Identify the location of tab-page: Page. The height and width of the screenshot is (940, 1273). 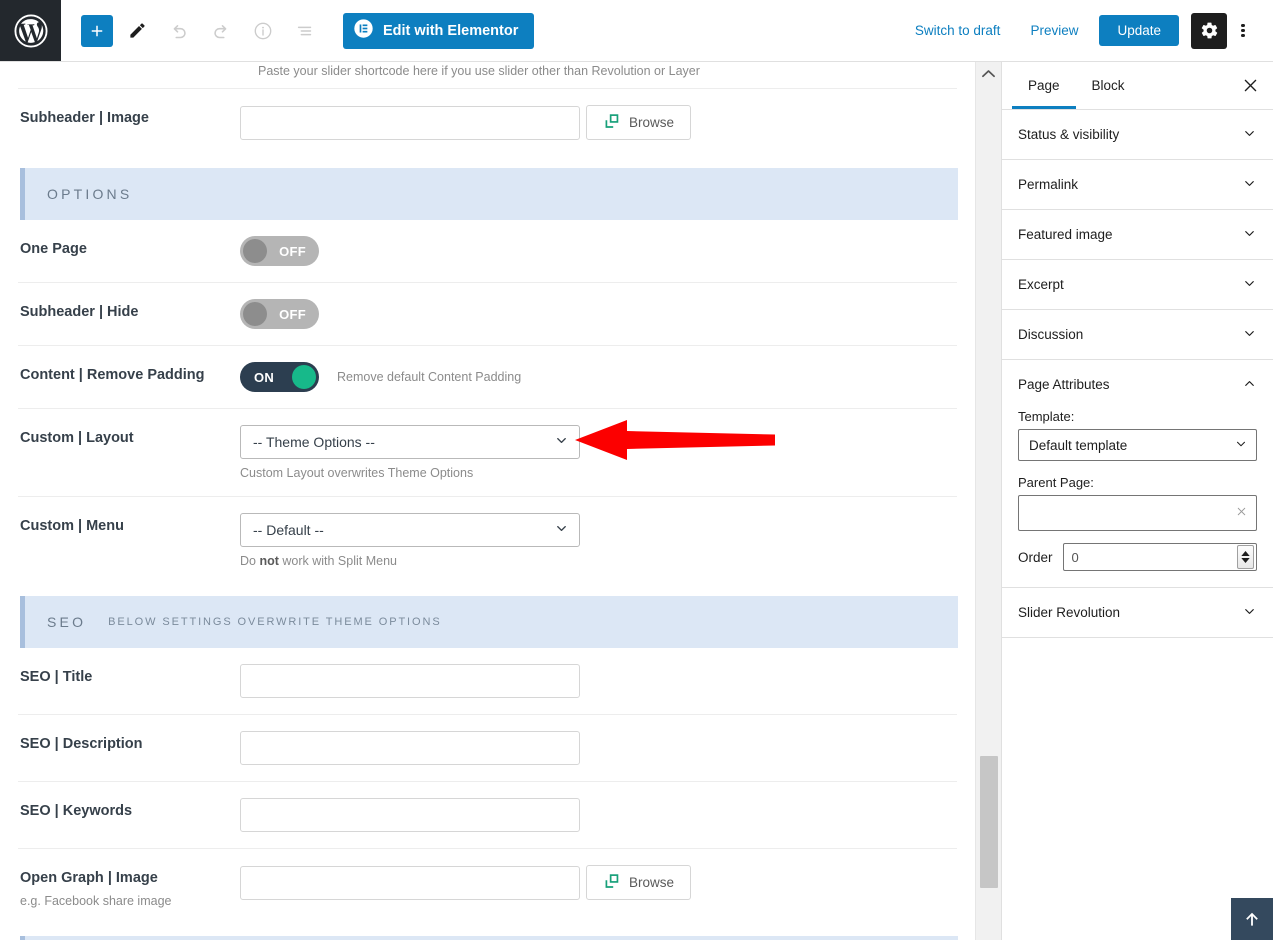
(1044, 85).